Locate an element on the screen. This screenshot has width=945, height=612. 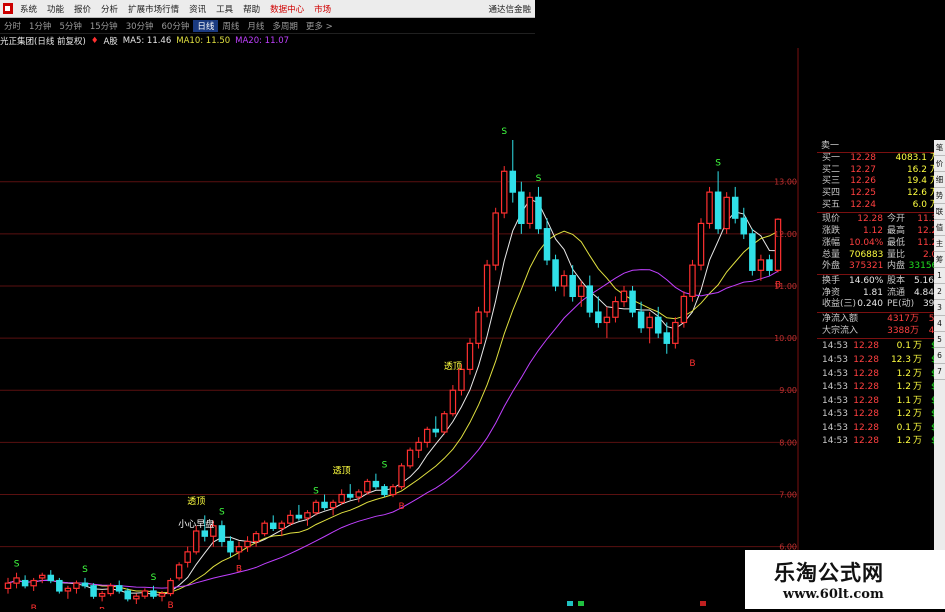
side-tab: 6 is located at coordinates (939, 356).